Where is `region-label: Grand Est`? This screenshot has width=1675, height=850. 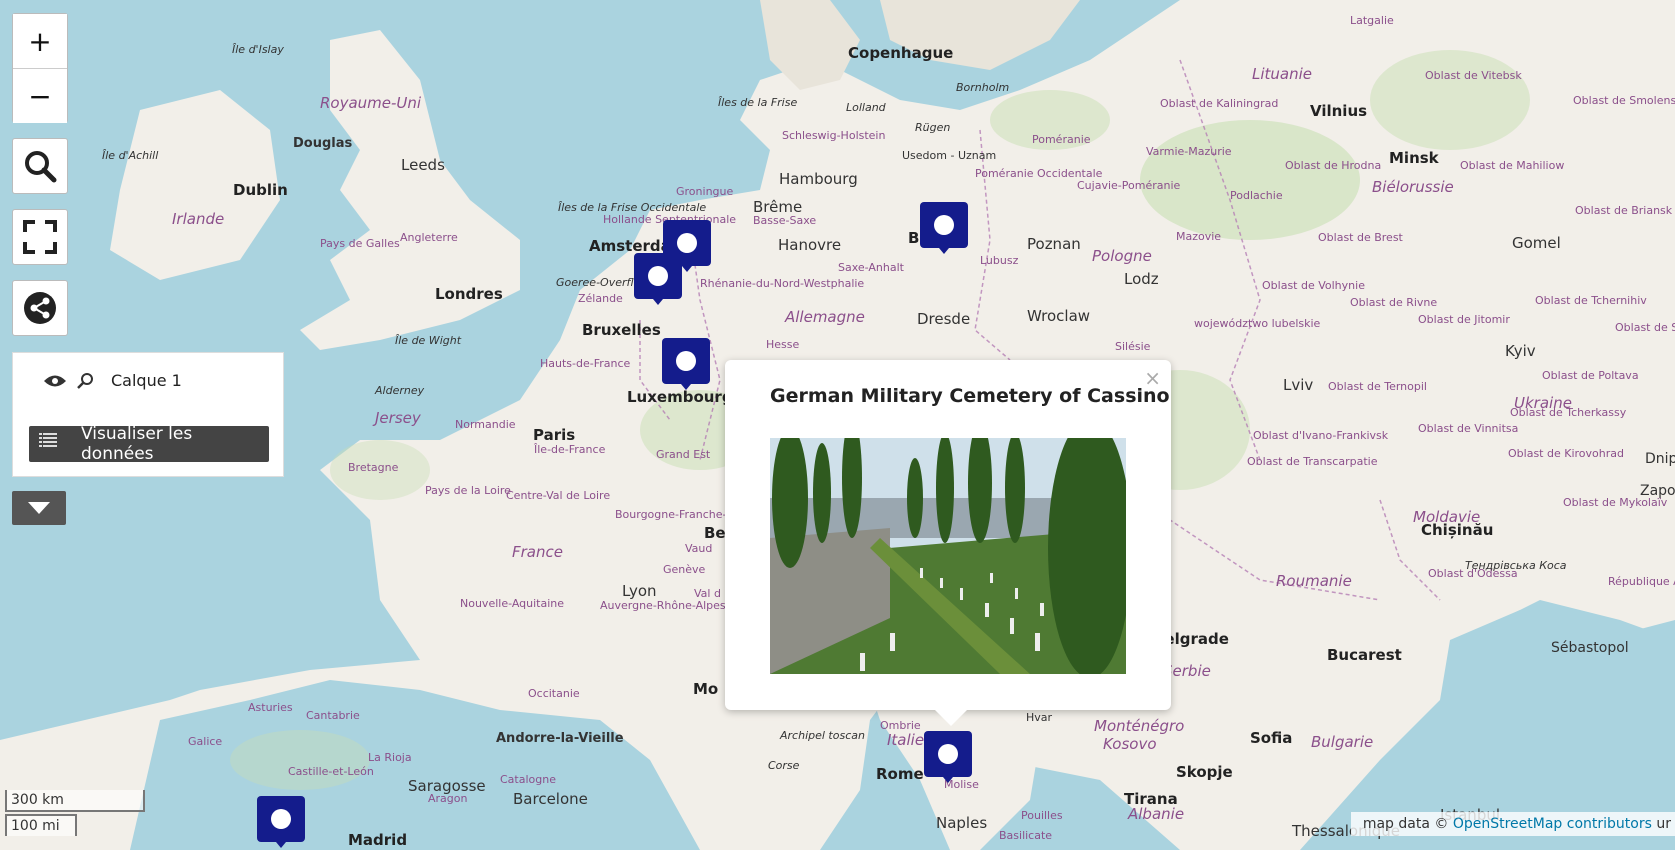
region-label: Grand Est is located at coordinates (683, 454).